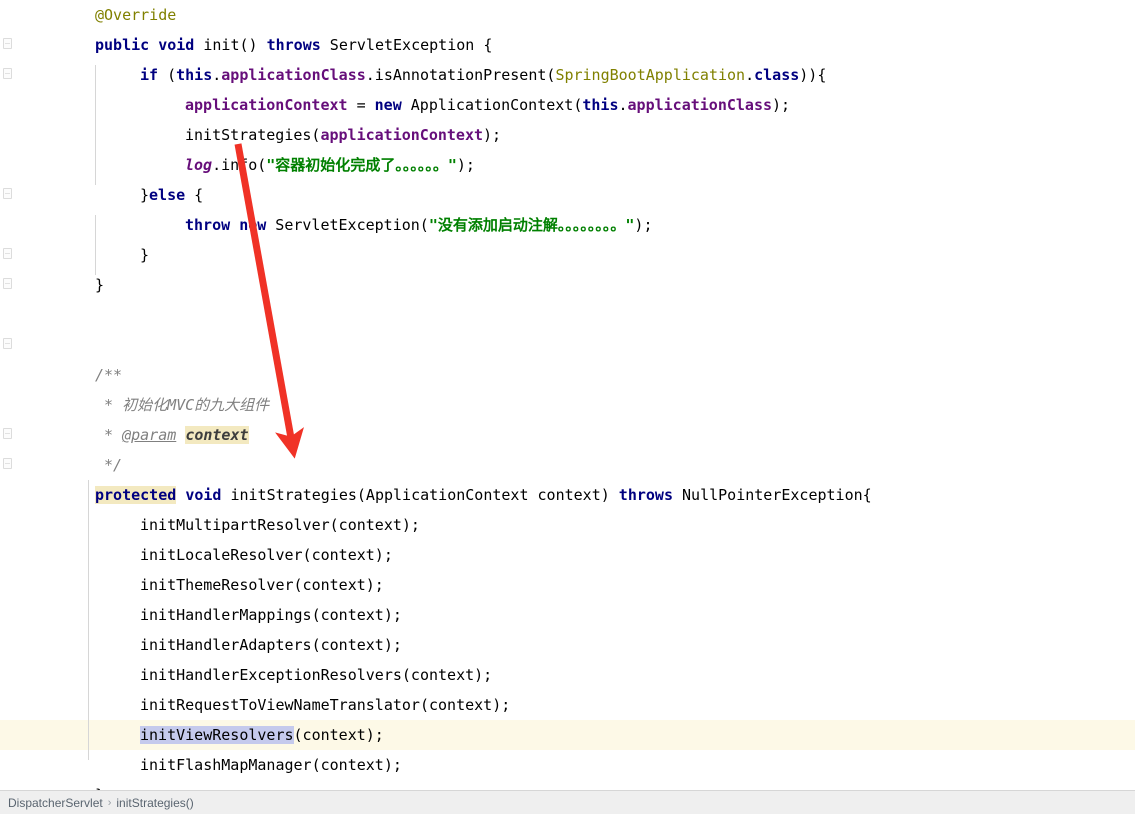 The height and width of the screenshot is (814, 1135). Describe the element at coordinates (567, 465) in the screenshot. I see `code-line: */` at that location.